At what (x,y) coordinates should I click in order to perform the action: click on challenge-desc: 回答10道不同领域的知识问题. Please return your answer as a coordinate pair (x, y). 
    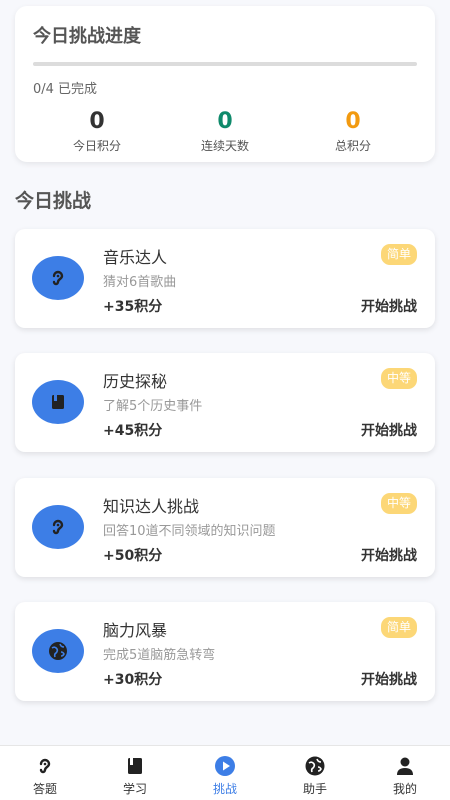
    Looking at the image, I should click on (189, 531).